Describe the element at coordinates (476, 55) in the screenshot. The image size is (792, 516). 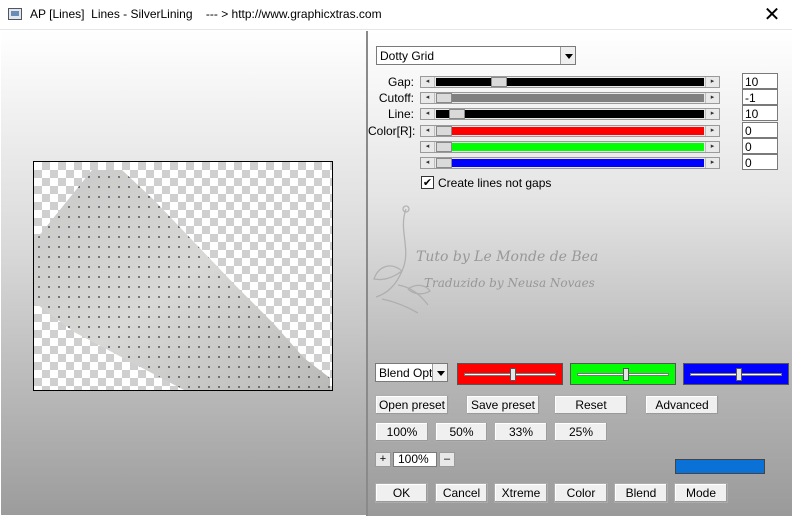
I see `effect-dropdown: Dotty Grid` at that location.